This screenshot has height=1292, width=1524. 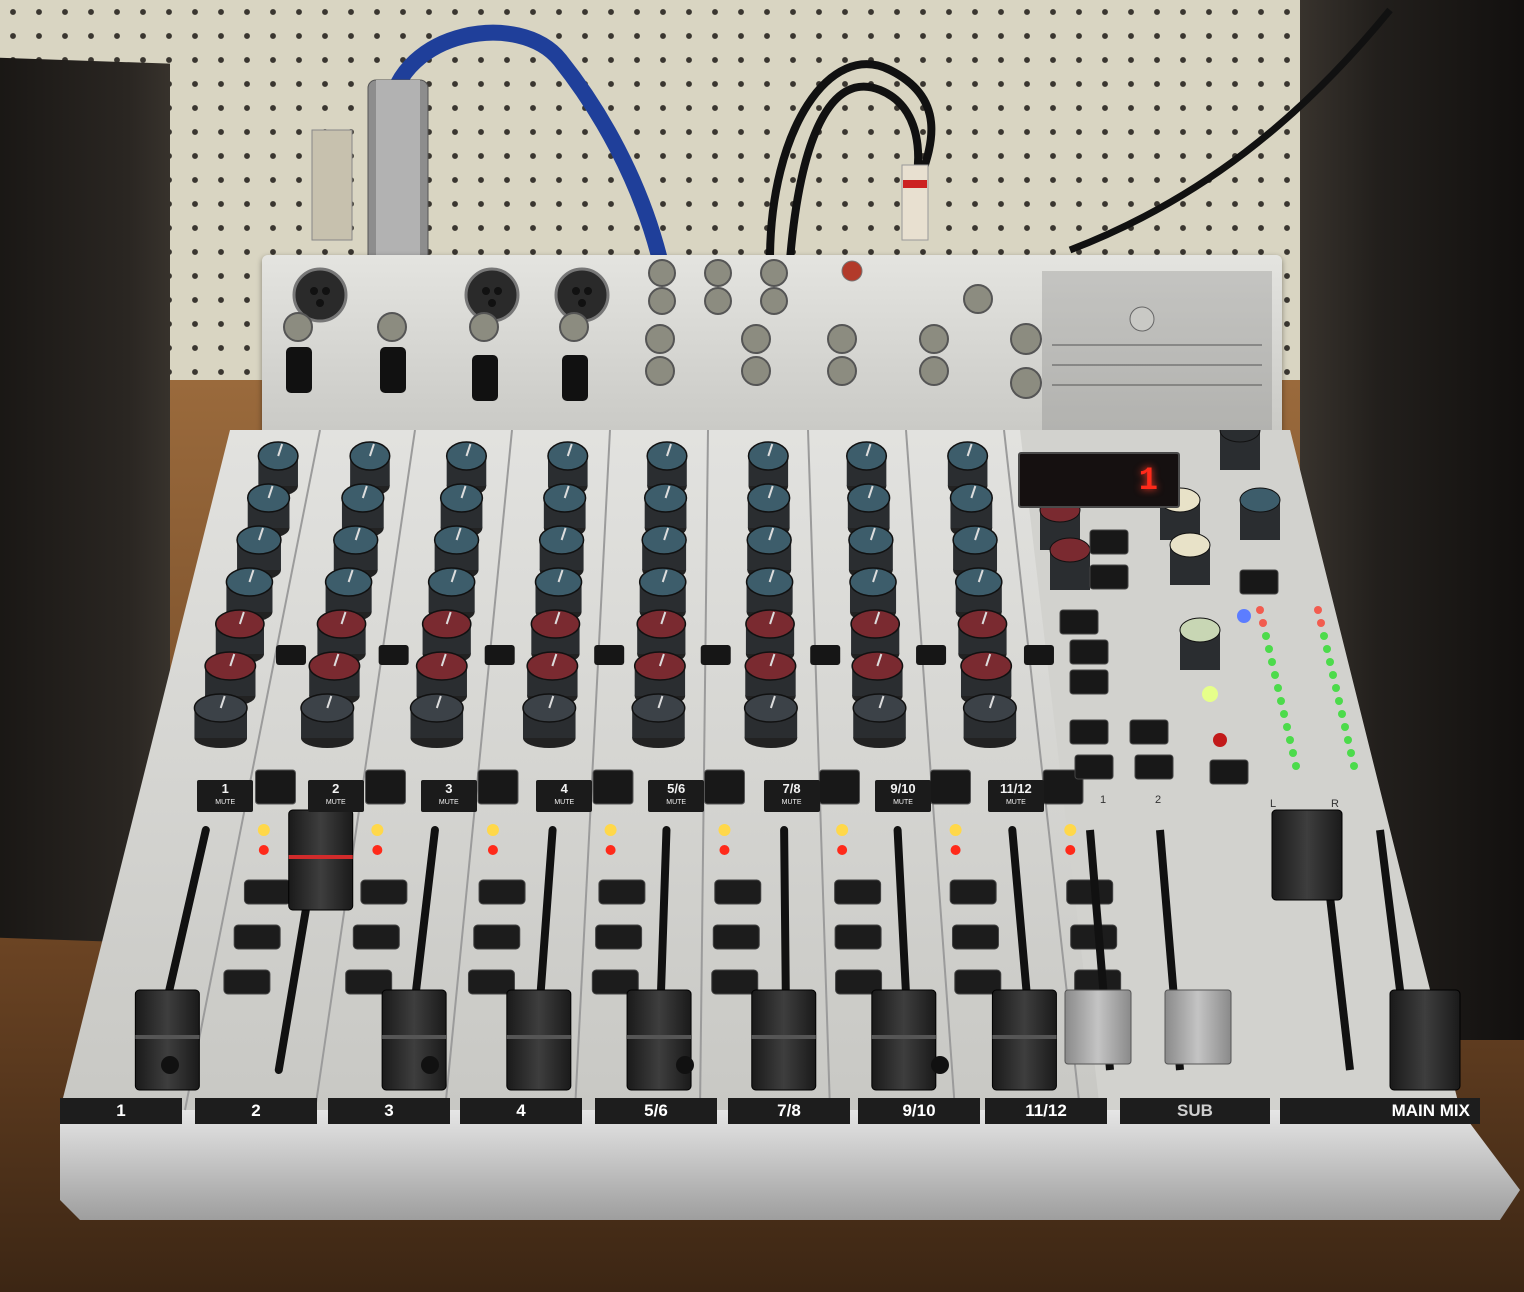 I want to click on ch6-pan-knob, so click(x=770, y=720).